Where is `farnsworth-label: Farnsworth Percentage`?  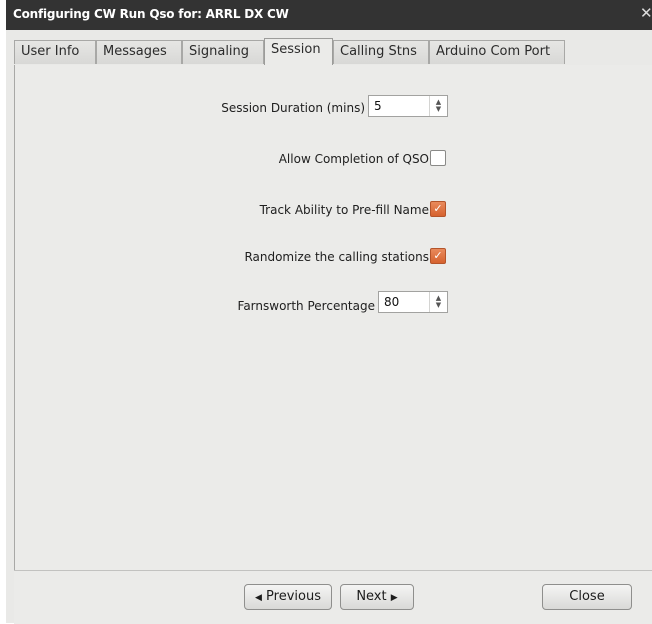
farnsworth-label: Farnsworth Percentage is located at coordinates (306, 306).